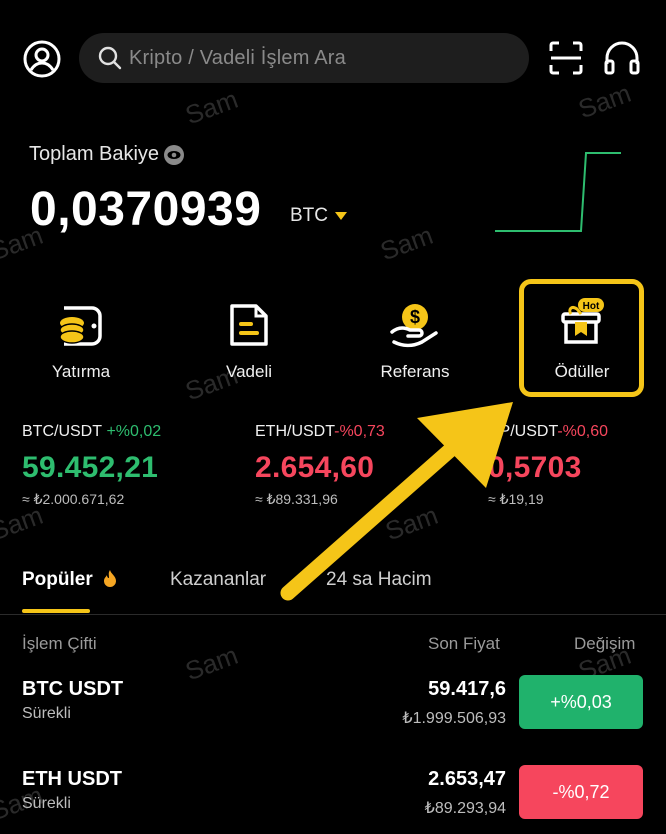 The image size is (666, 834). I want to click on scan-icon, so click(566, 58).